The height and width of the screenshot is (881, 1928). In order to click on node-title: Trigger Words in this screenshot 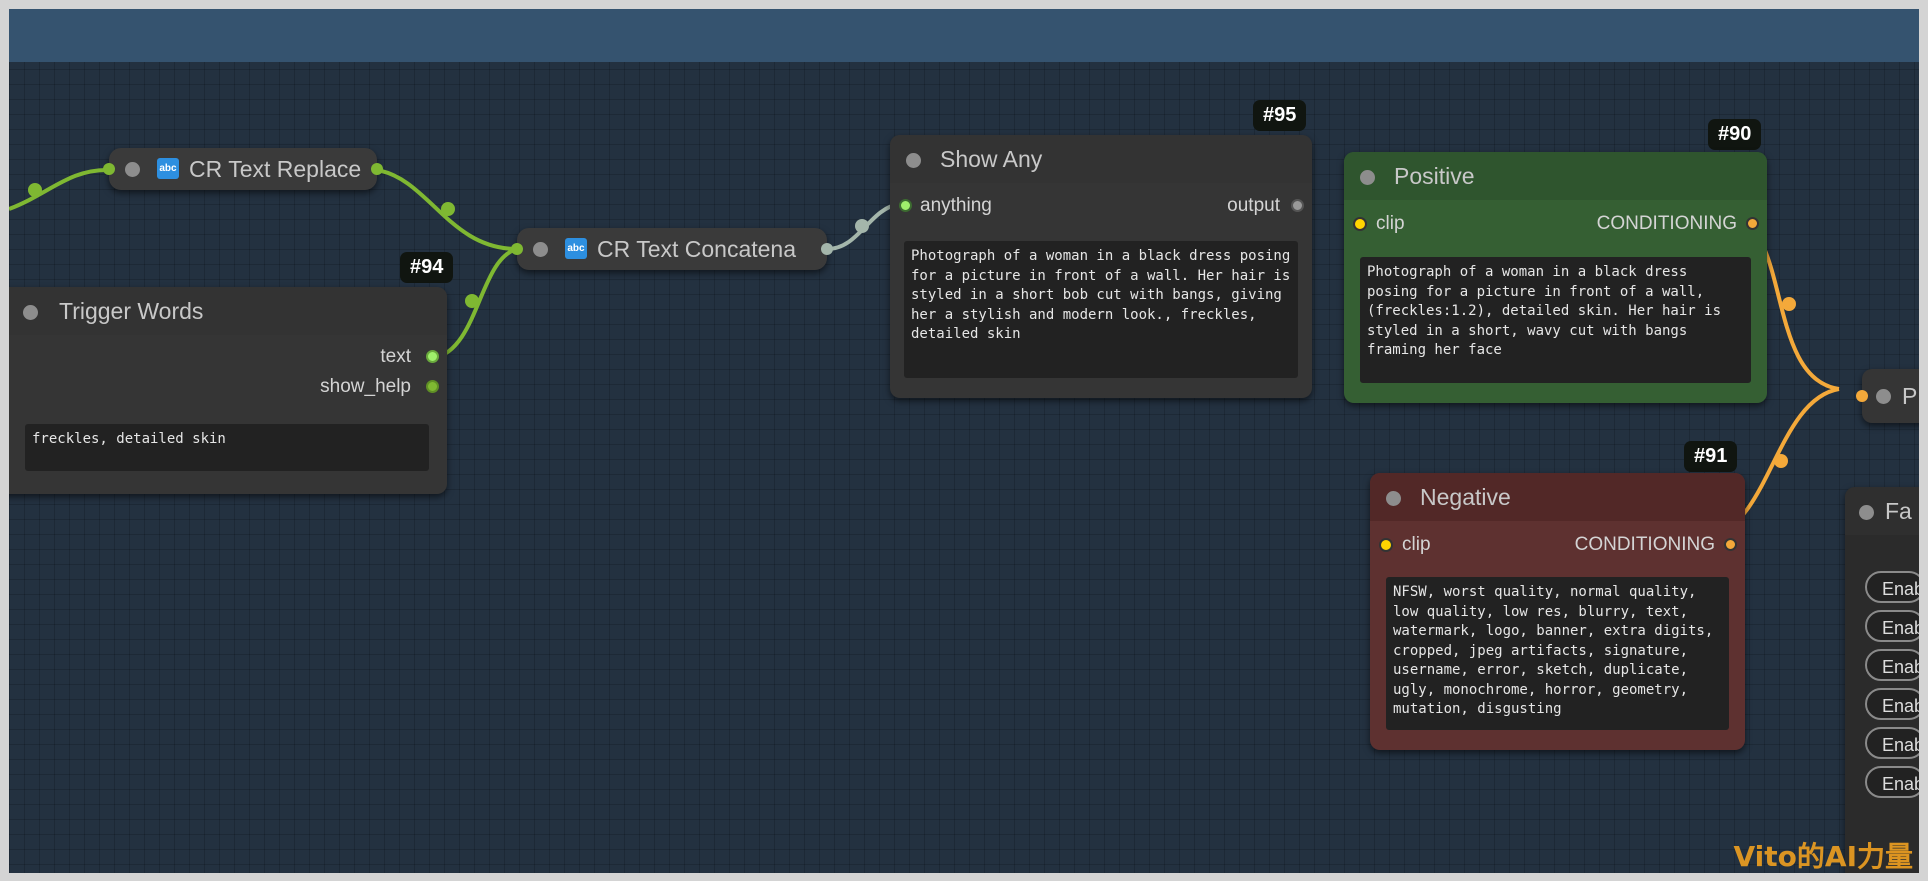, I will do `click(228, 311)`.